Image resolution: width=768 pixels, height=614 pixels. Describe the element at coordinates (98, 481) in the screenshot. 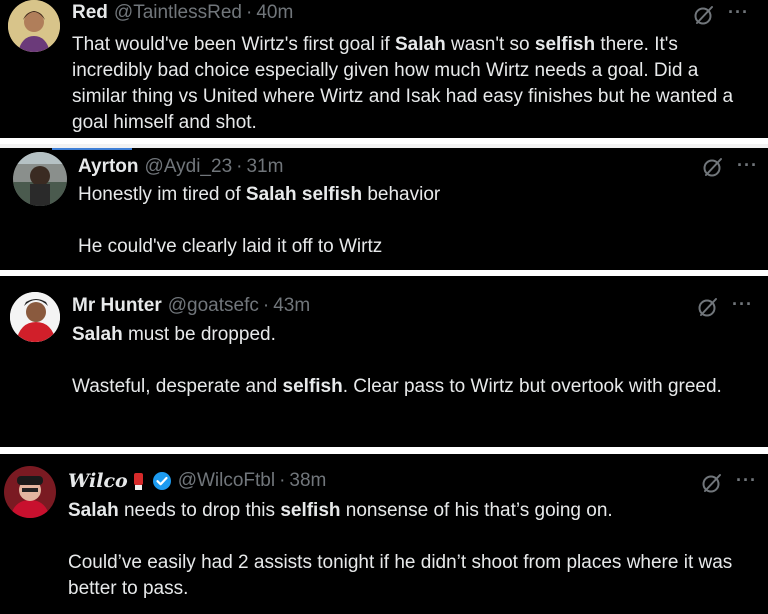

I see `display-name: Wilco` at that location.